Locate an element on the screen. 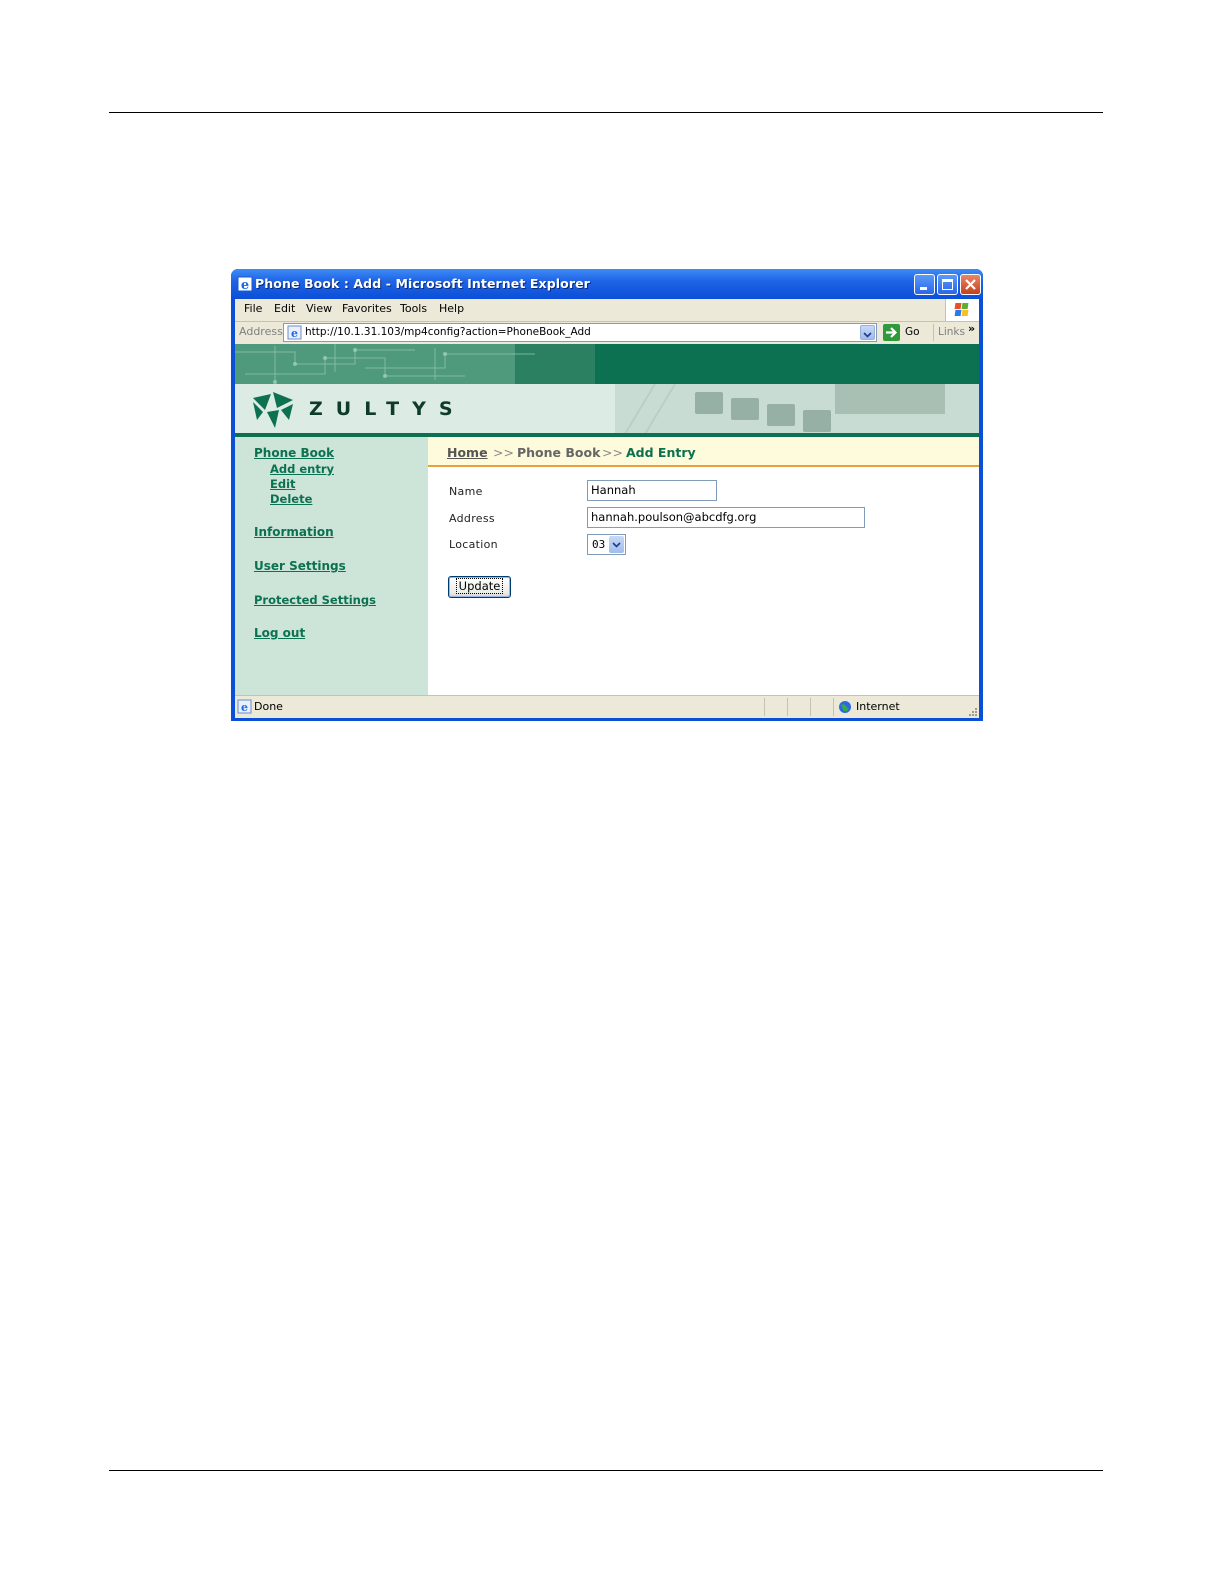  menu-favorites: Favorites is located at coordinates (367, 308).